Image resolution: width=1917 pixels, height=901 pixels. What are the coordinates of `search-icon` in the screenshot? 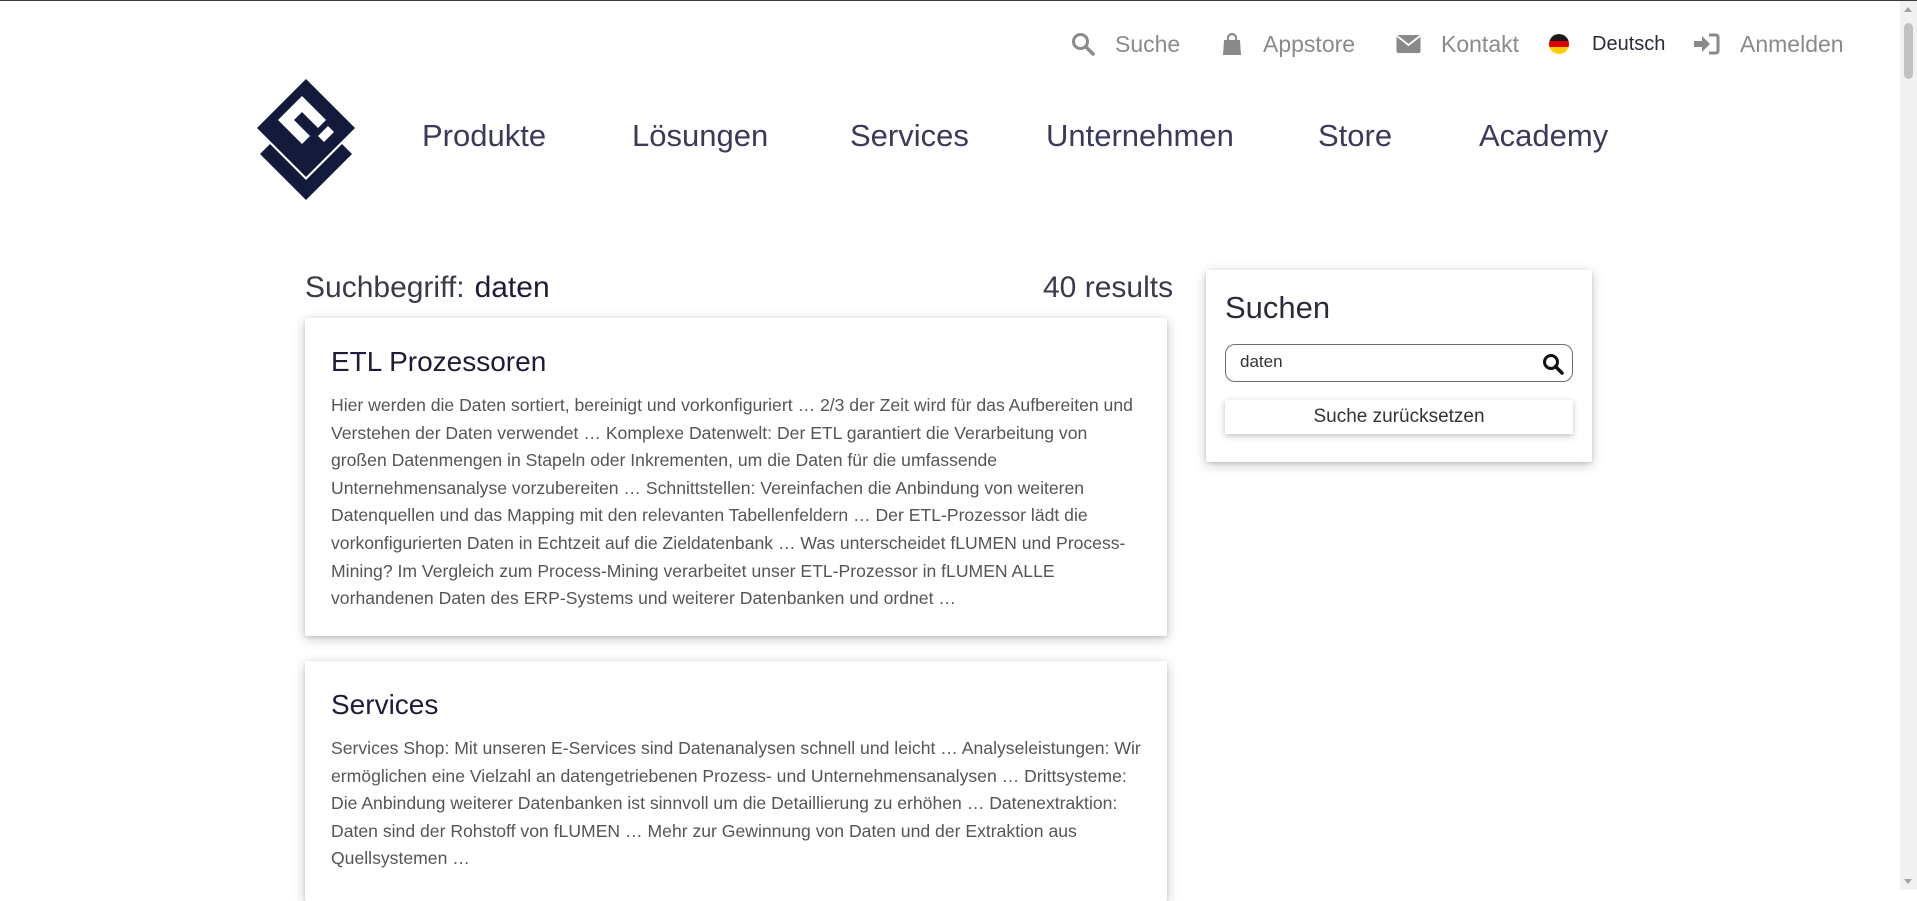 It's located at (1083, 44).